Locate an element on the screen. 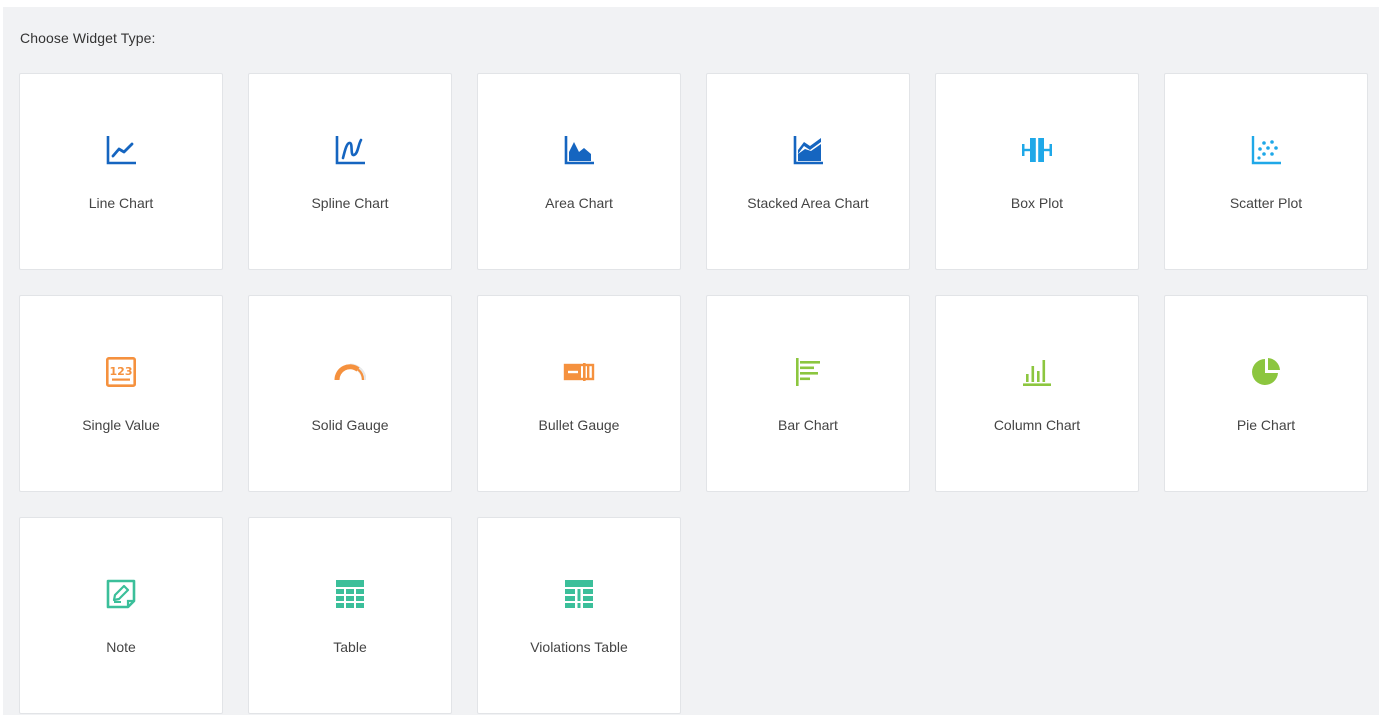  widget-tile-pie-chart: Pie Chart is located at coordinates (1266, 393).